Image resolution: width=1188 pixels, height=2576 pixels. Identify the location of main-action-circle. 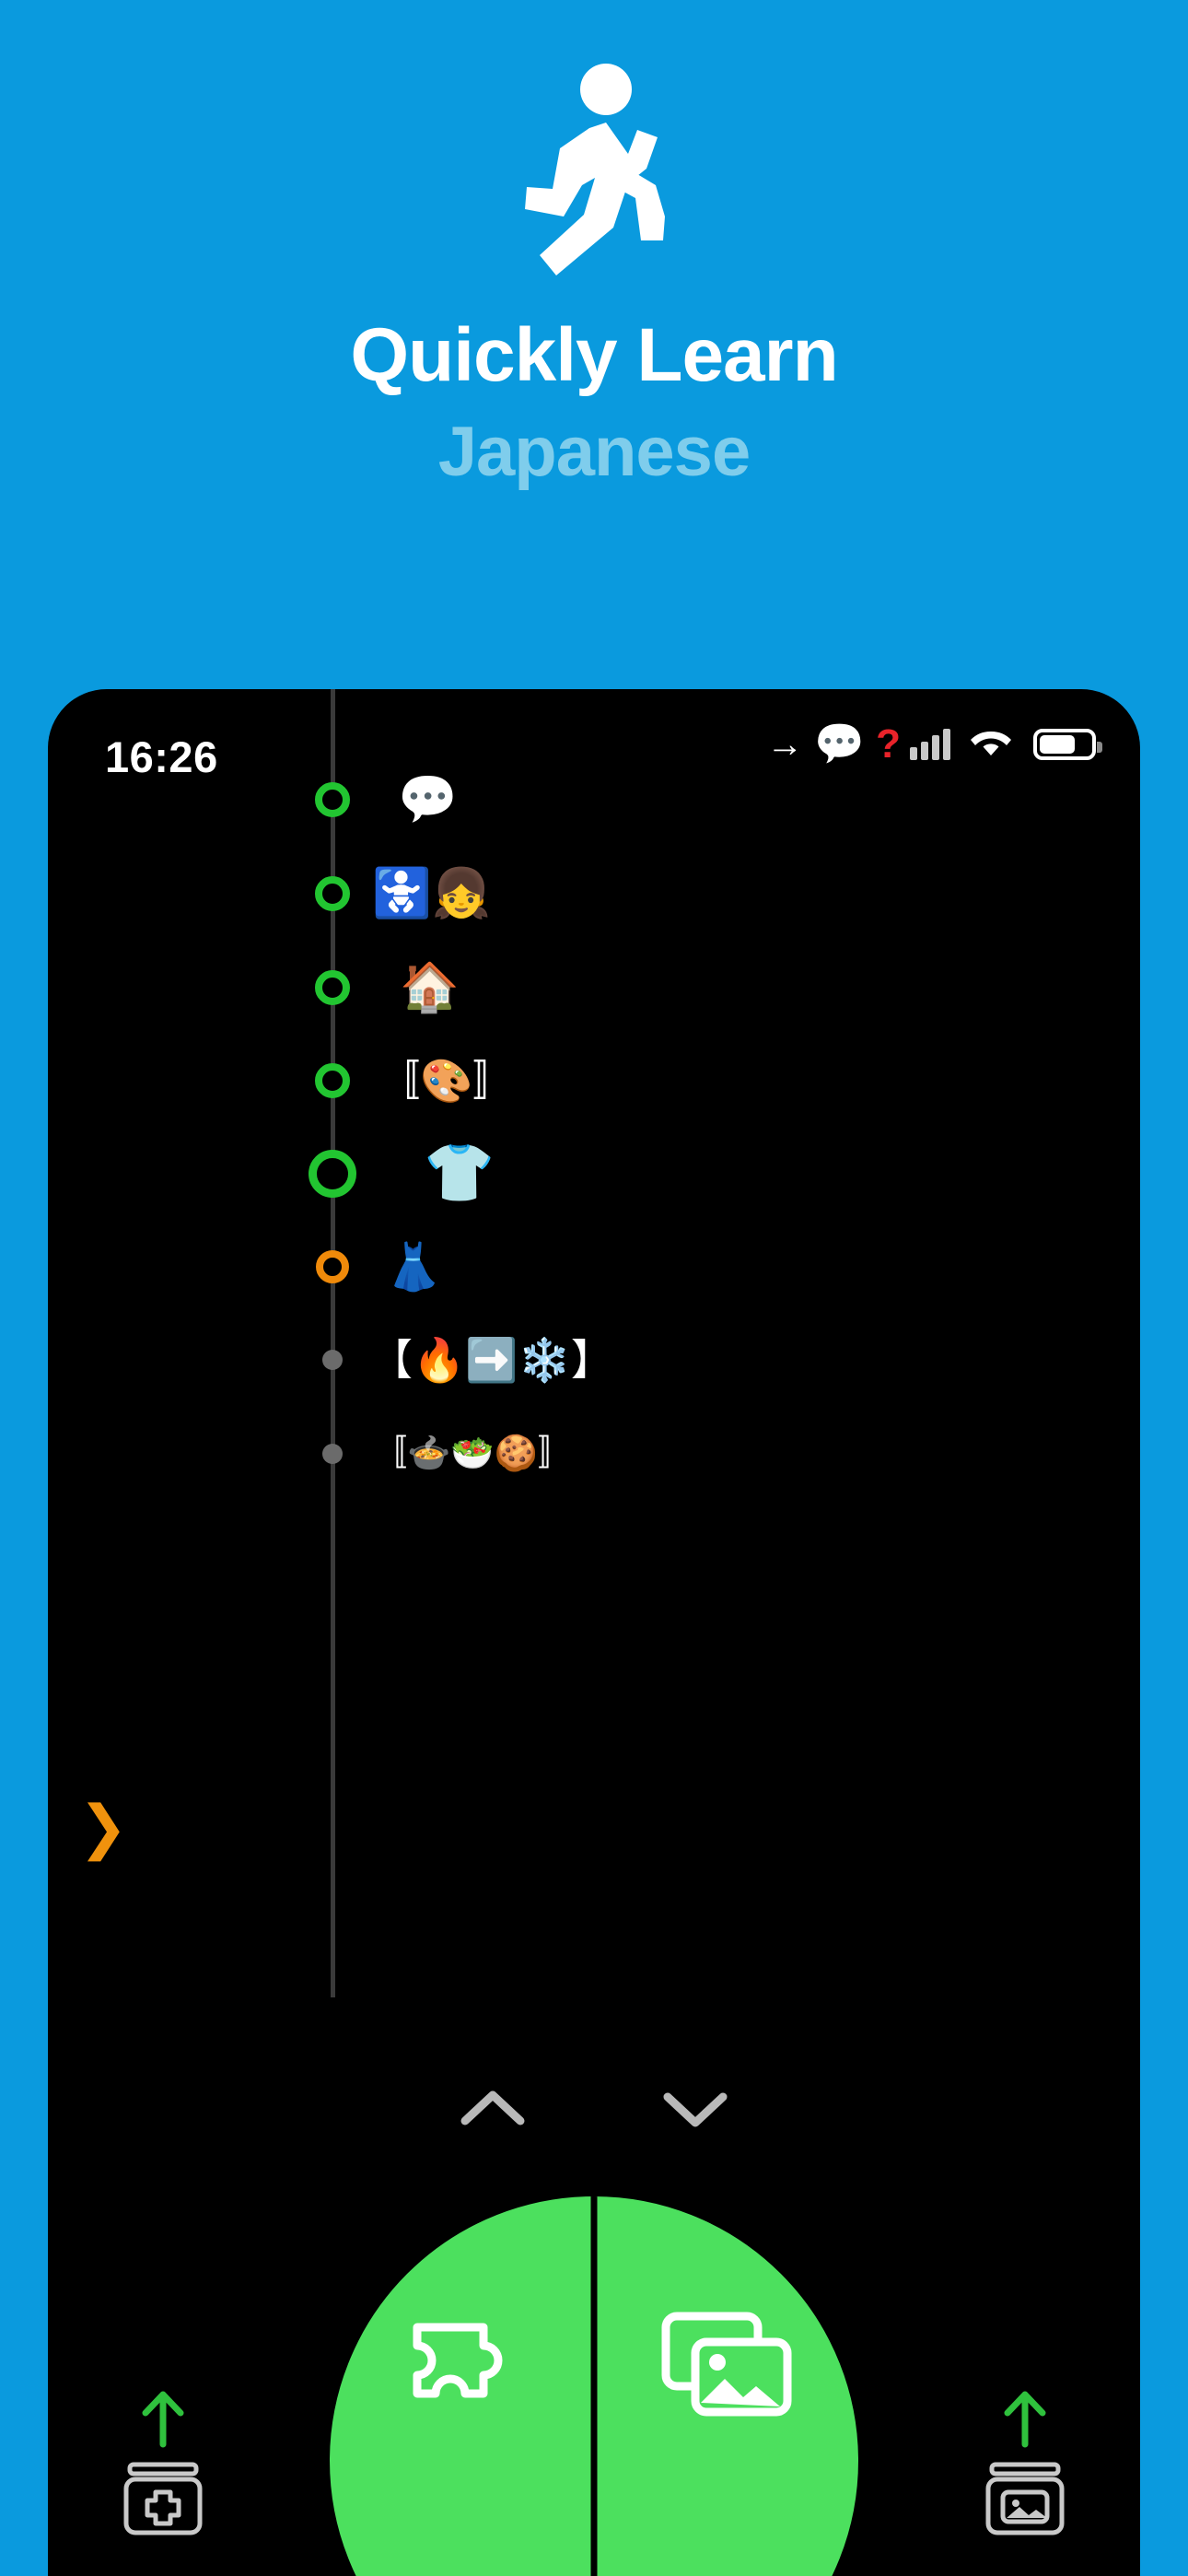
(594, 2382).